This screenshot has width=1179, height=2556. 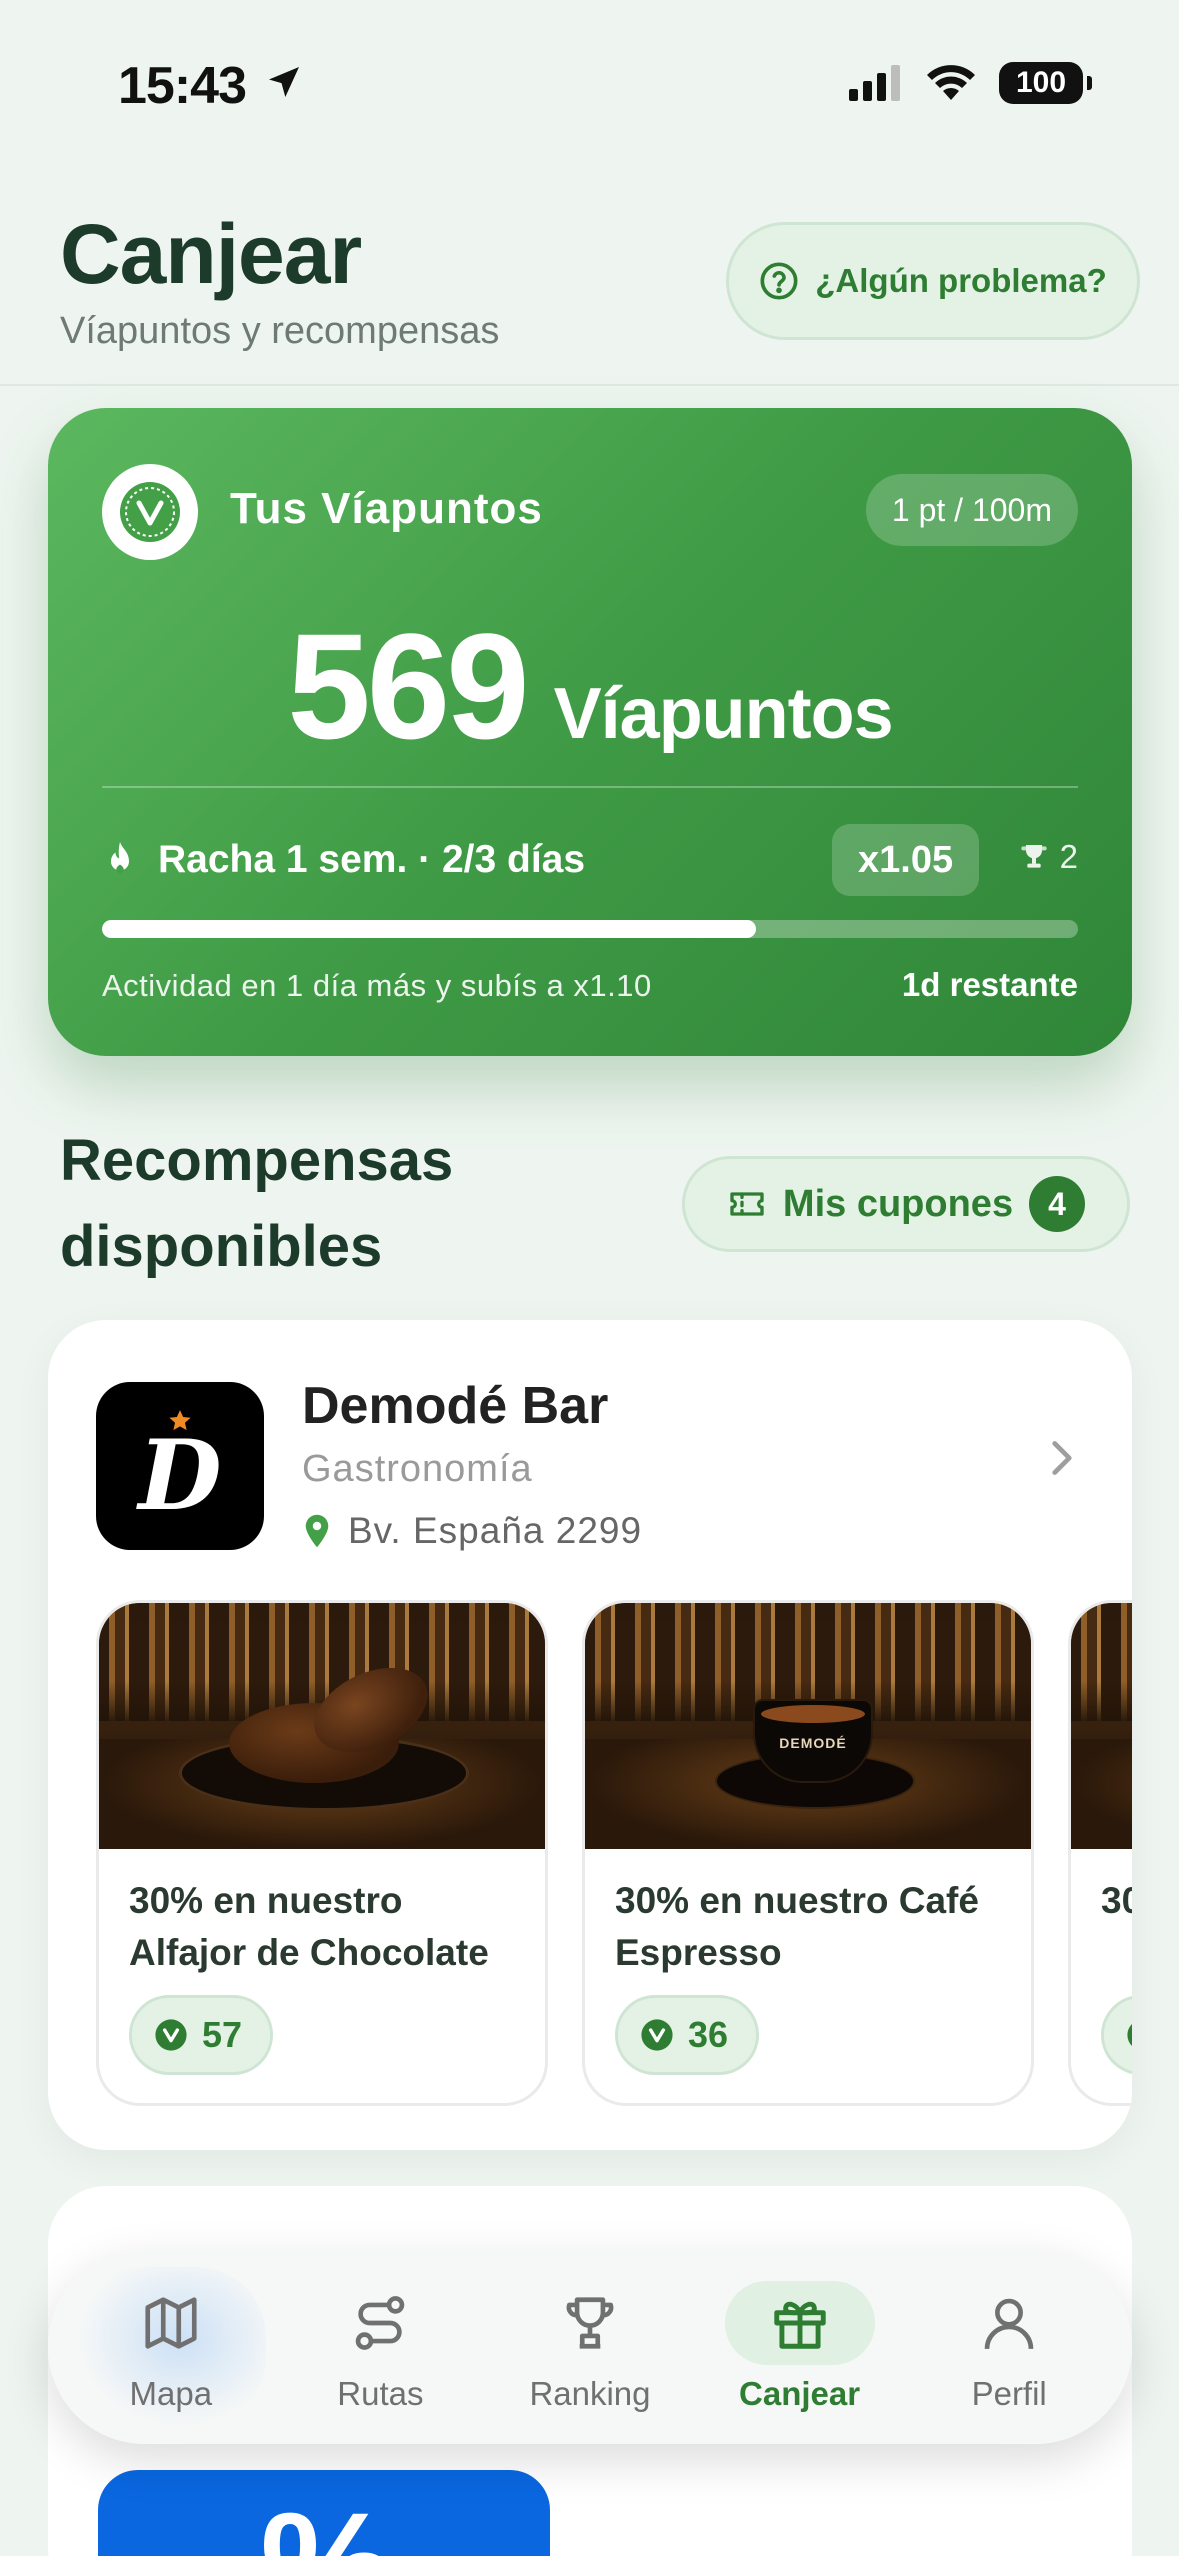 I want to click on merchant-logo-letter: D, so click(x=180, y=1475).